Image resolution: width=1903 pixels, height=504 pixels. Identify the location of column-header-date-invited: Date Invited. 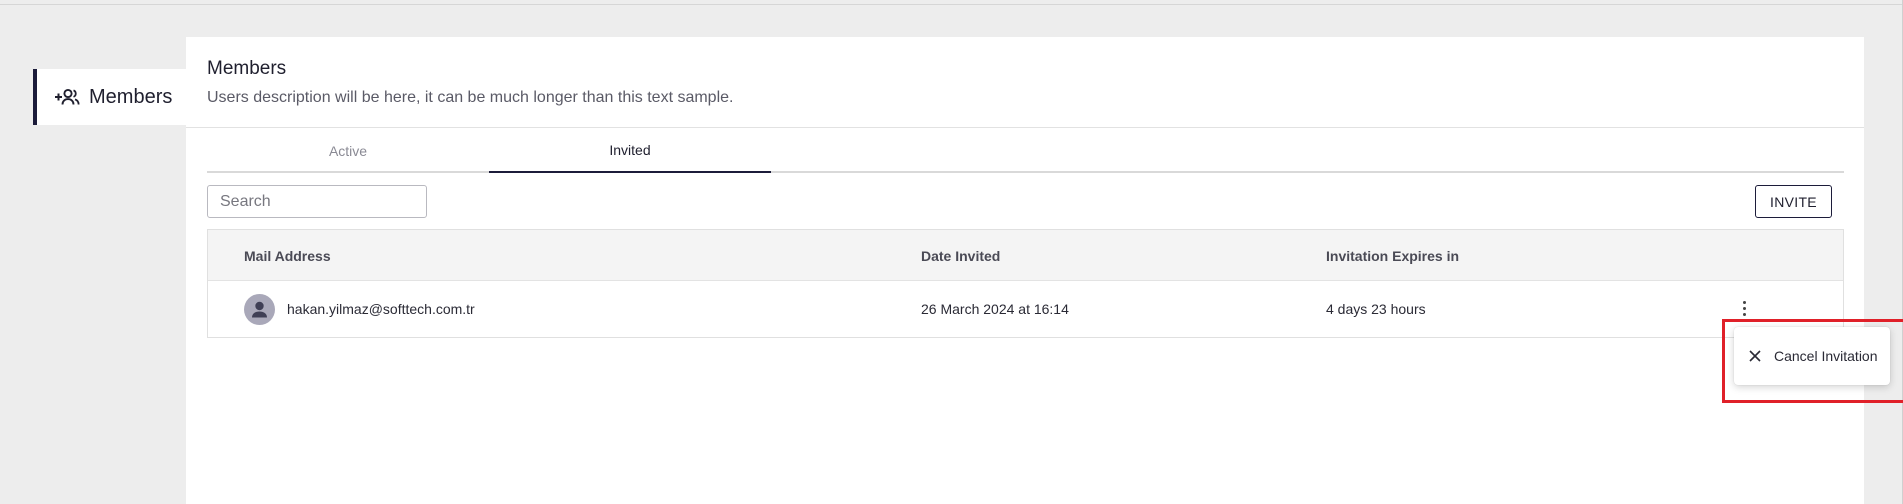
(960, 255).